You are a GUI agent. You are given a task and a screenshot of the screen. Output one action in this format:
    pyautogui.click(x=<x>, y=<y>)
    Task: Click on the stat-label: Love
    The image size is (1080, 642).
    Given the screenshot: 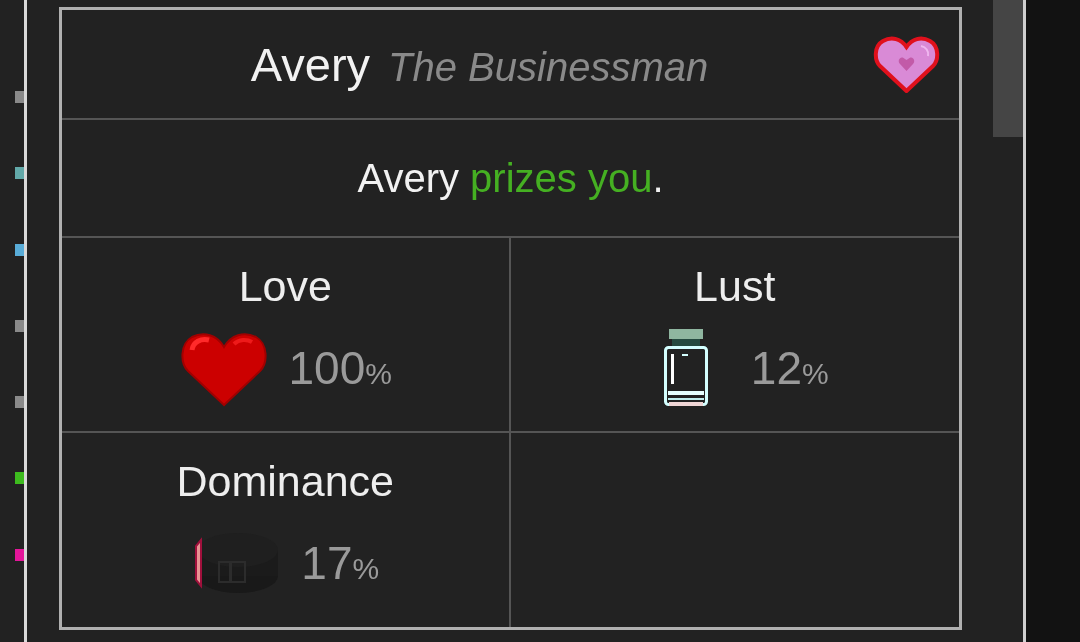 What is the action you would take?
    pyautogui.click(x=285, y=286)
    